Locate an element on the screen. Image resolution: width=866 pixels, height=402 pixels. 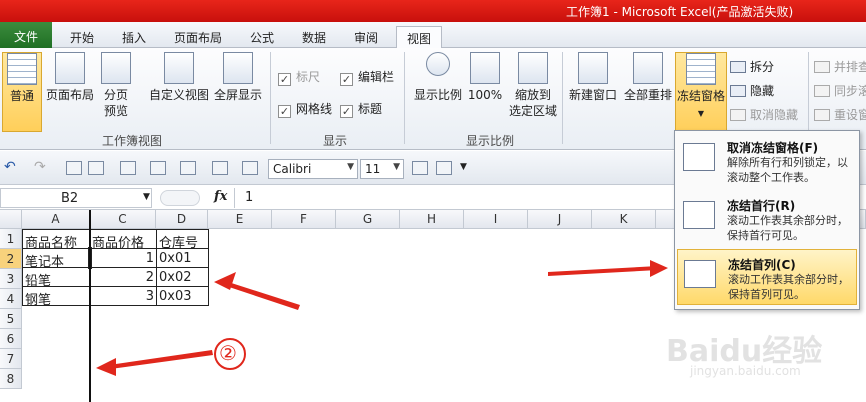
unfreeze-icon is located at coordinates (699, 157).